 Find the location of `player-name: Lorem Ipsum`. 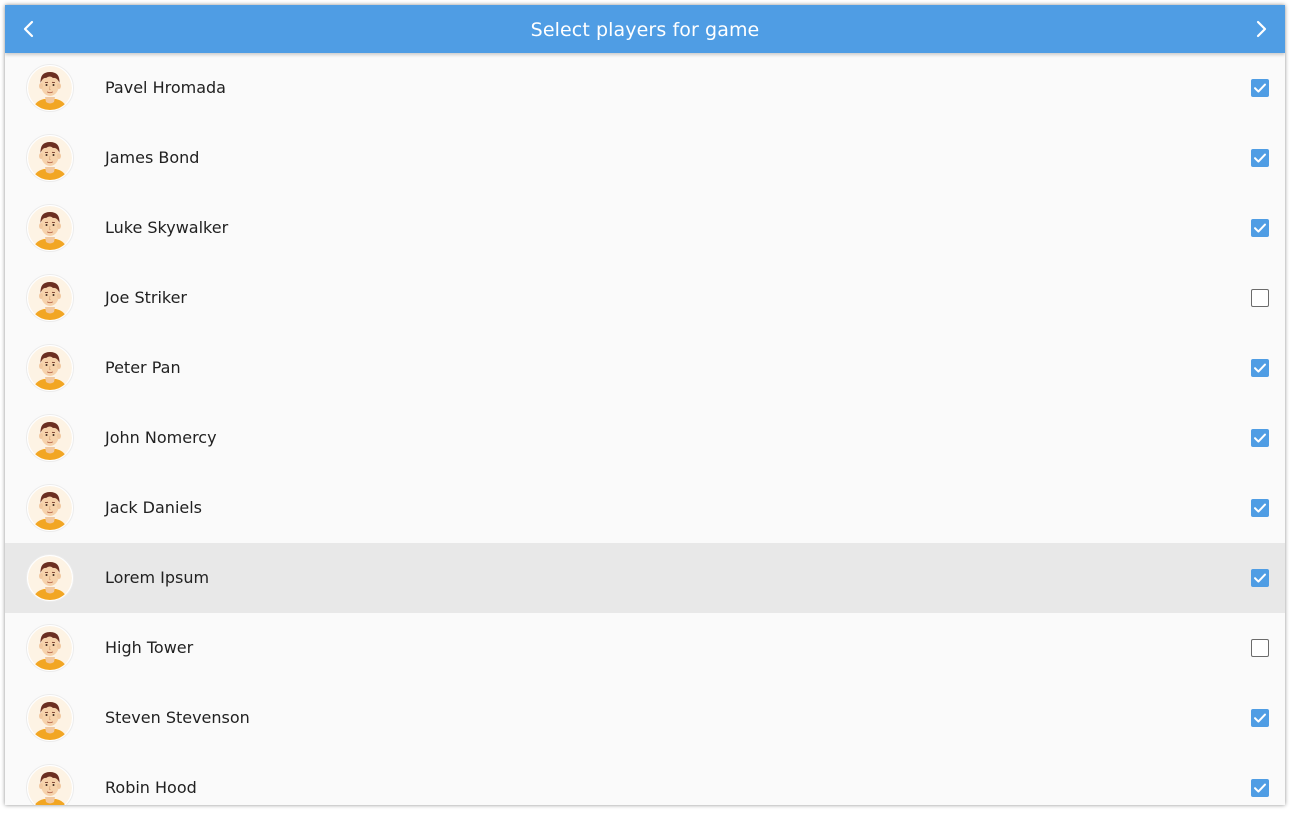

player-name: Lorem Ipsum is located at coordinates (157, 577).